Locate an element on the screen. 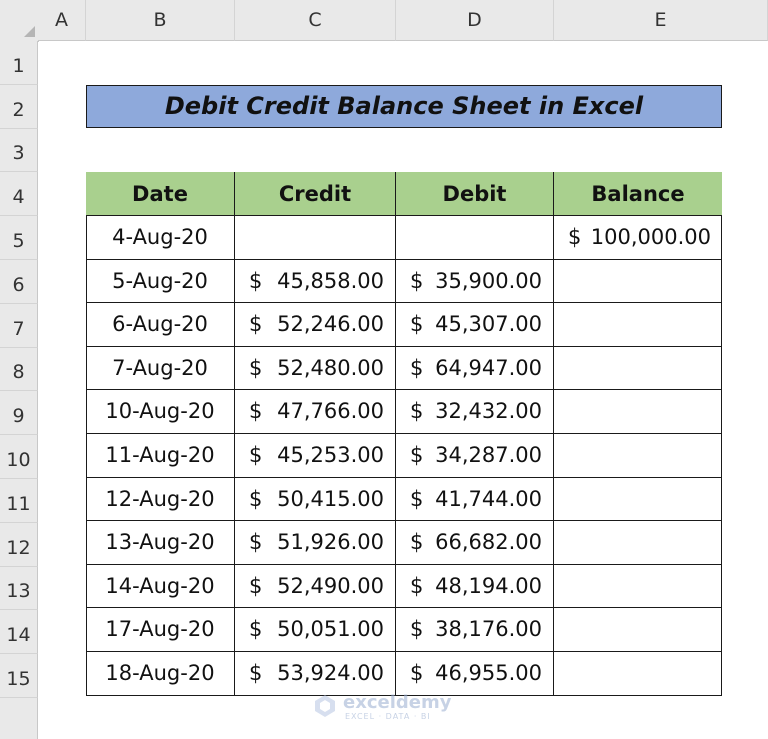 The height and width of the screenshot is (739, 768). row-header-13: 13 is located at coordinates (19, 588).